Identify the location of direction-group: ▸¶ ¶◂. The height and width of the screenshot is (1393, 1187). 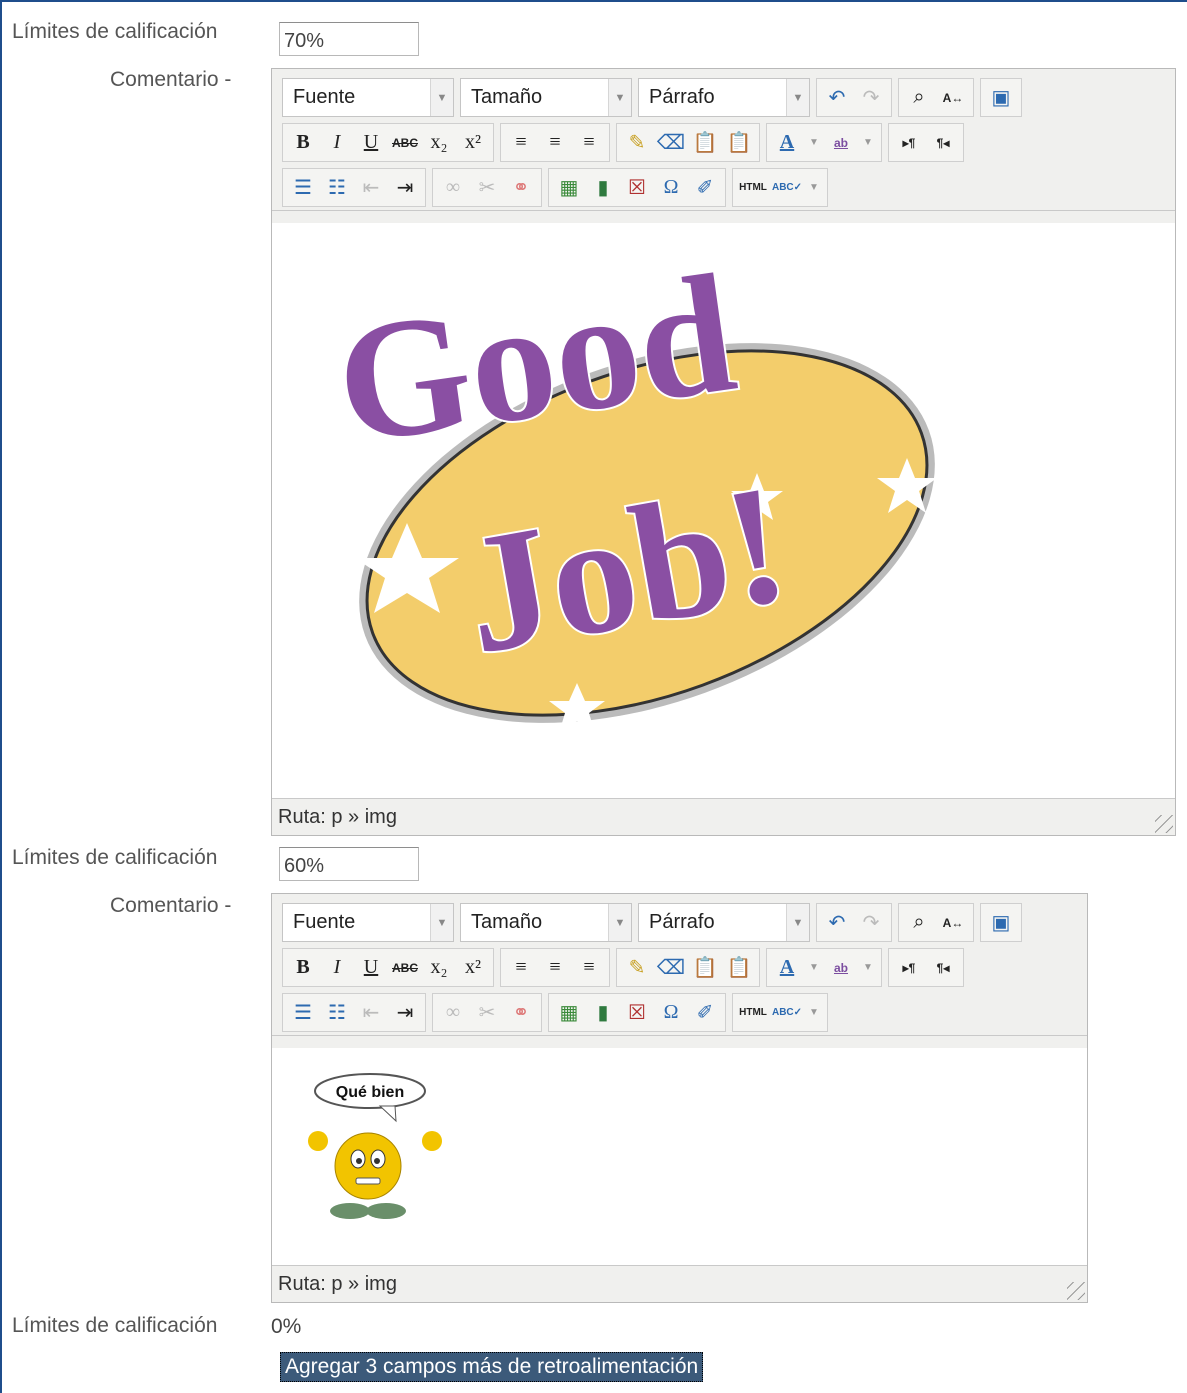
(926, 142).